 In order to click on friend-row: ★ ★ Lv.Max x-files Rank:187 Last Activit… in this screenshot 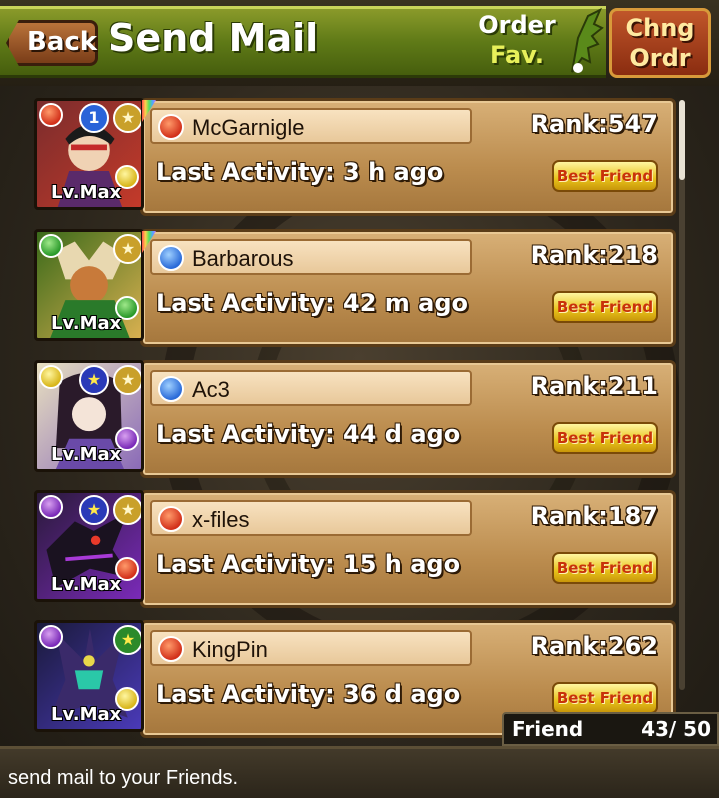, I will do `click(353, 549)`.